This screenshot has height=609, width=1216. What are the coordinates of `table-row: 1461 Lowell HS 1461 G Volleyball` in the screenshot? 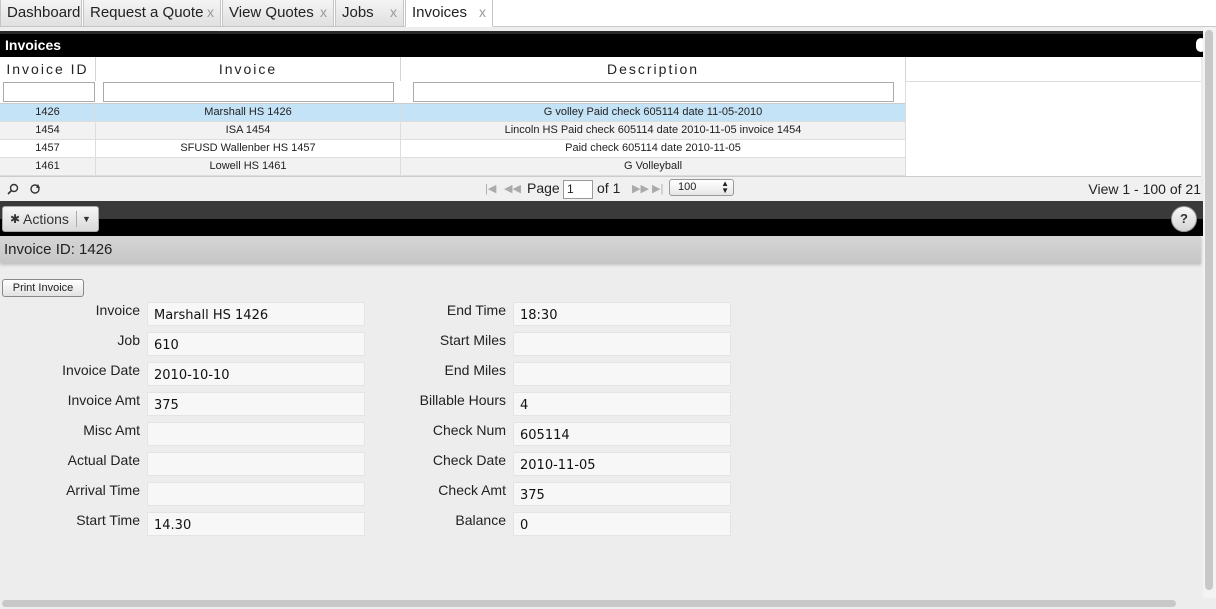 It's located at (453, 167).